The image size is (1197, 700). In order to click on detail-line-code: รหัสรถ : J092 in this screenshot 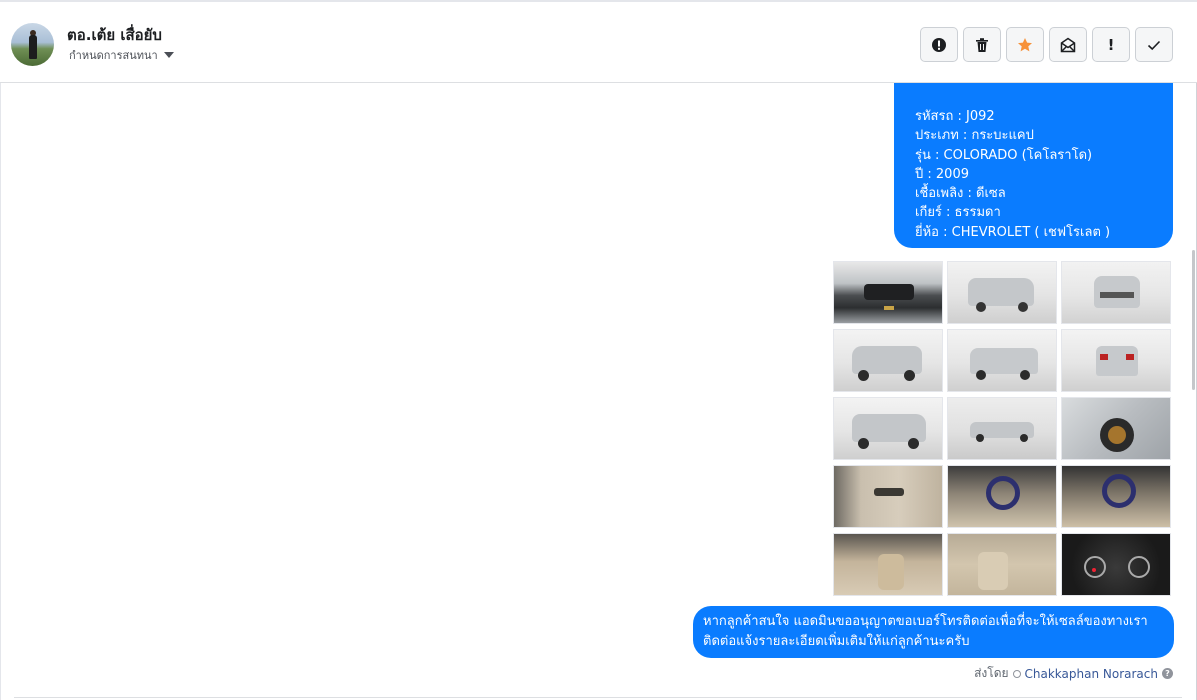, I will do `click(955, 116)`.